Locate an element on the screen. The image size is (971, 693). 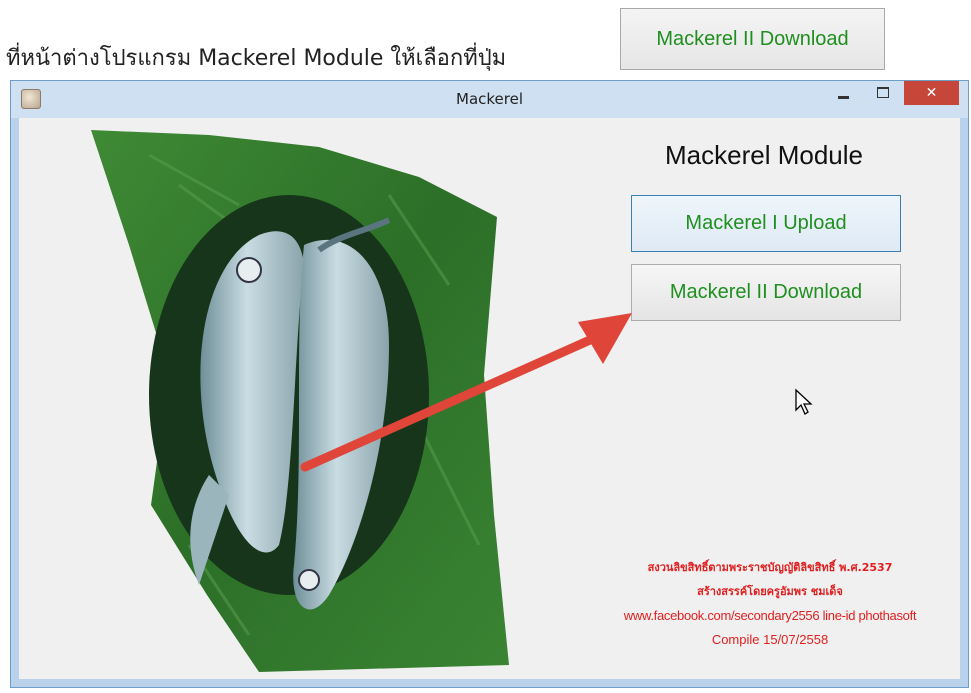
minimize-icon is located at coordinates (843, 93).